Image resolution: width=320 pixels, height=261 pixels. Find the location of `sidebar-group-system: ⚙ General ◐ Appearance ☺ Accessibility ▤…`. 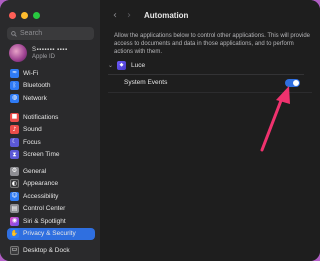

sidebar-group-system: ⚙ General ◐ Appearance ☺ Accessibility ▤… is located at coordinates (51, 202).